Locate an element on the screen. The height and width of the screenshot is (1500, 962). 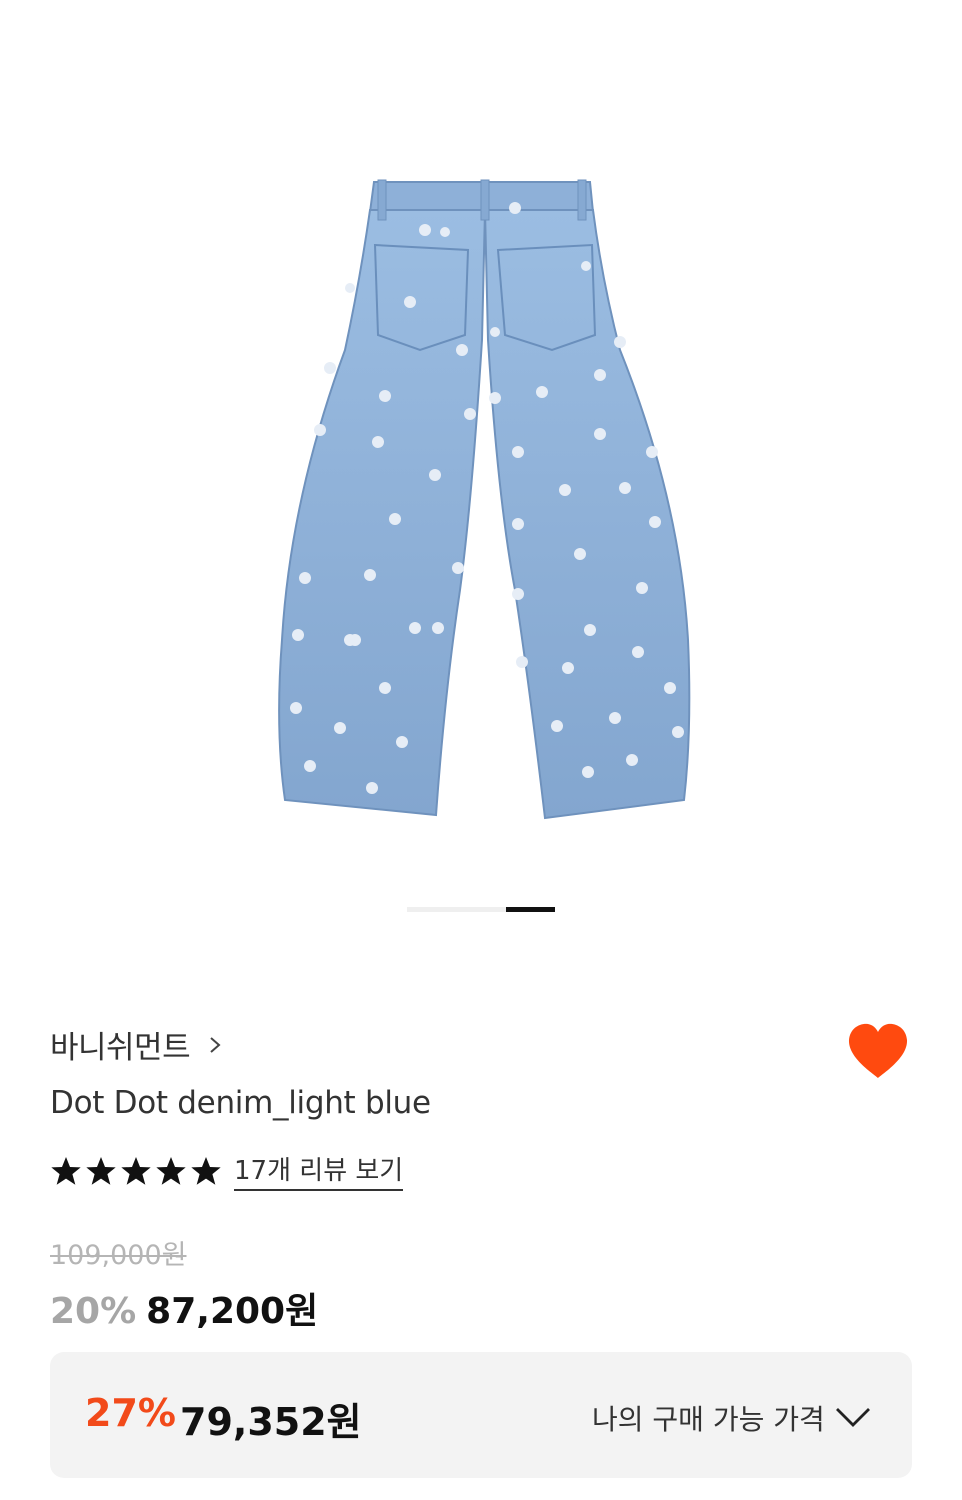
my-discount-rate: 27% is located at coordinates (130, 1413).